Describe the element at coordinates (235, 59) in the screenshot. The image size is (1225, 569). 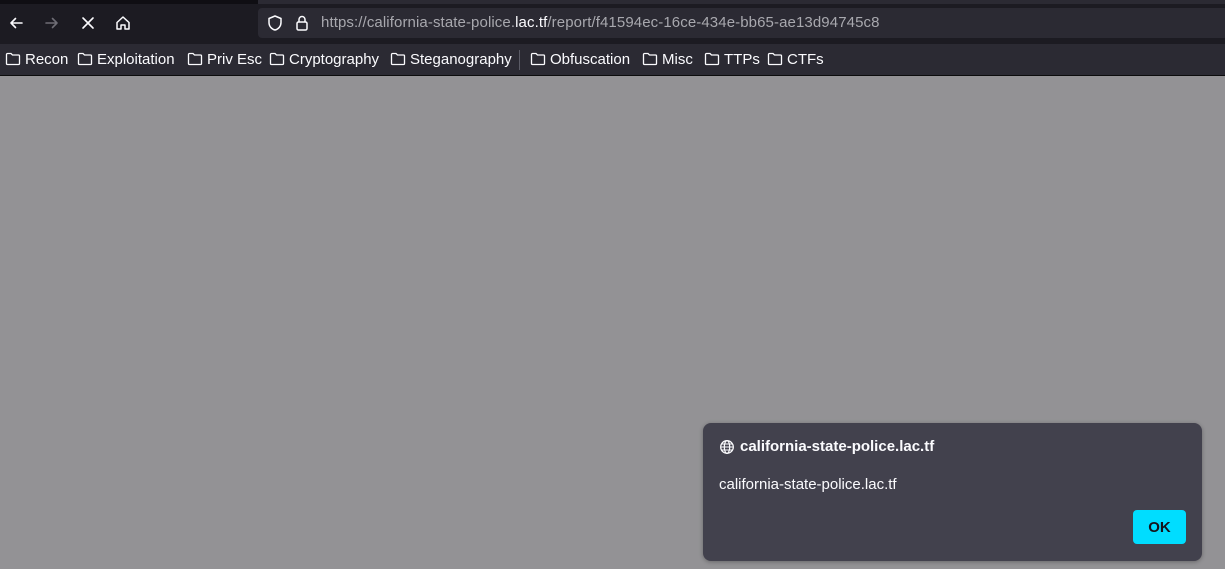
I see `bookmark-label: Priv Esc` at that location.